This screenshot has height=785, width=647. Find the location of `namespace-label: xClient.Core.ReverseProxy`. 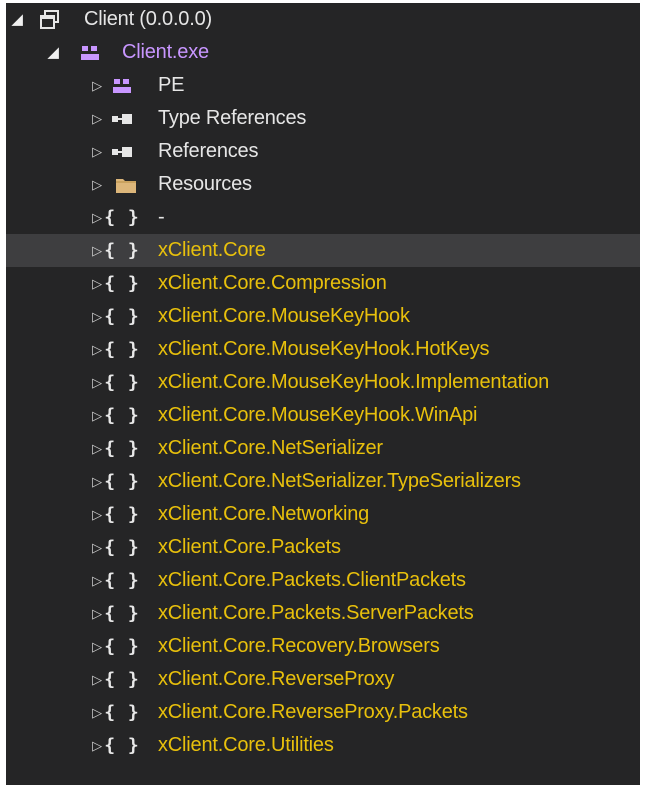

namespace-label: xClient.Core.ReverseProxy is located at coordinates (276, 679).